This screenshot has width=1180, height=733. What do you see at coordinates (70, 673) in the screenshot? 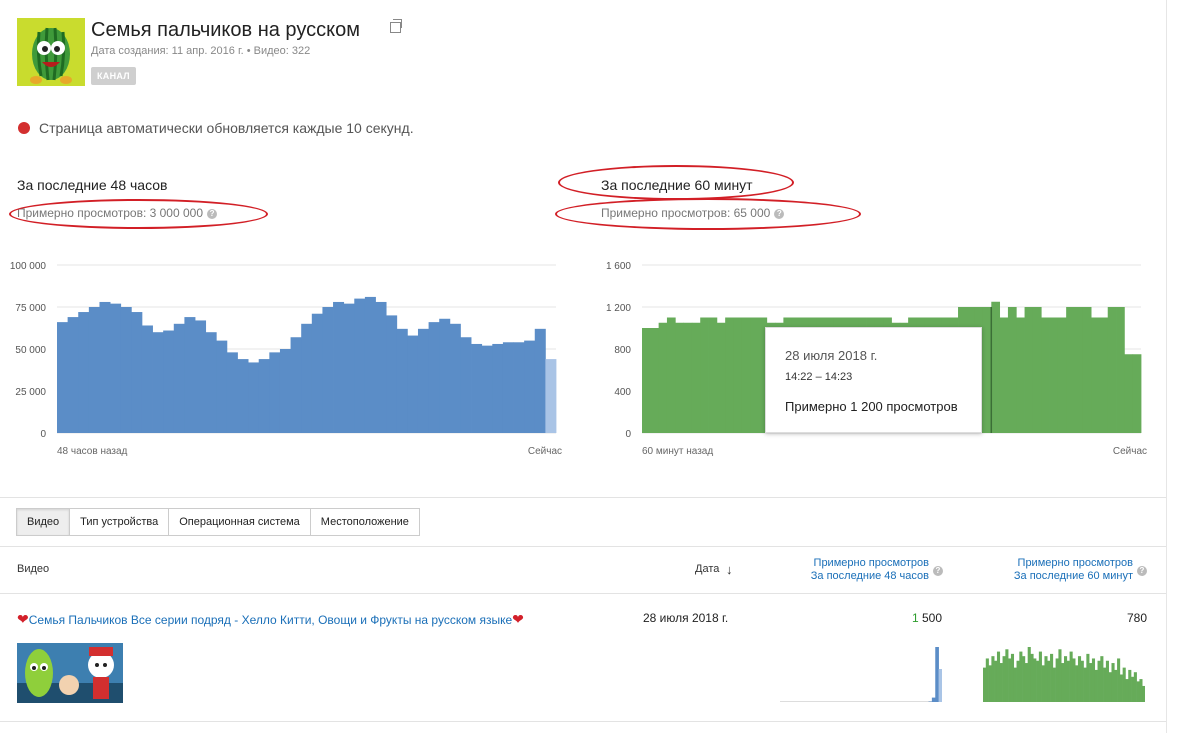
I see `video-thumbnail` at bounding box center [70, 673].